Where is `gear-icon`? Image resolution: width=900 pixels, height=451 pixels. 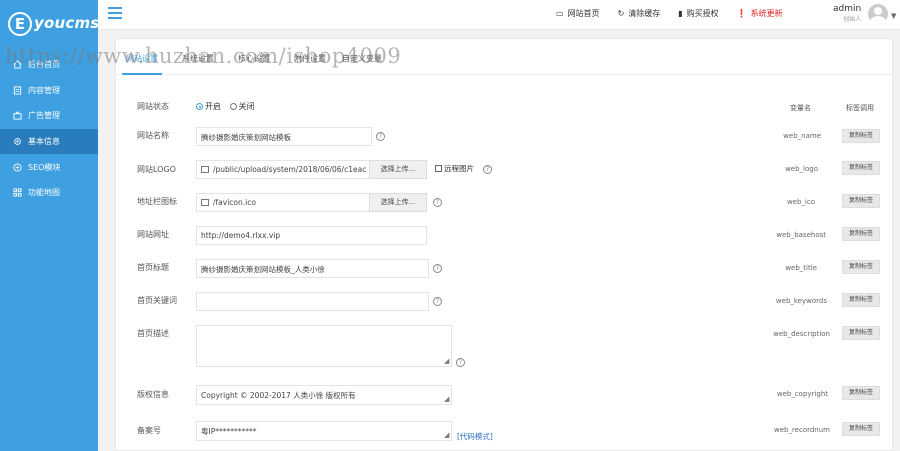
gear-icon is located at coordinates (17, 142).